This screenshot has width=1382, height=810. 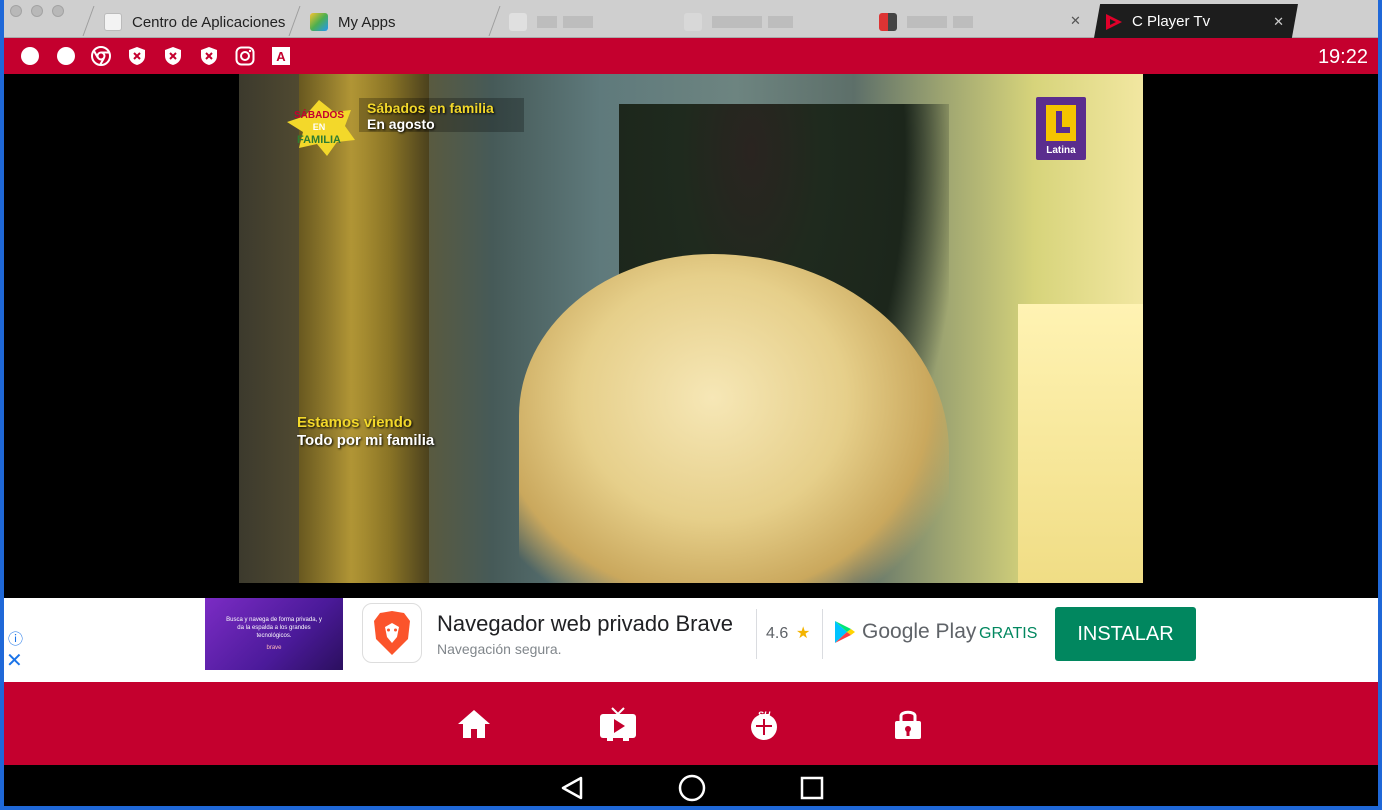 I want to click on back-icon, so click(x=572, y=788).